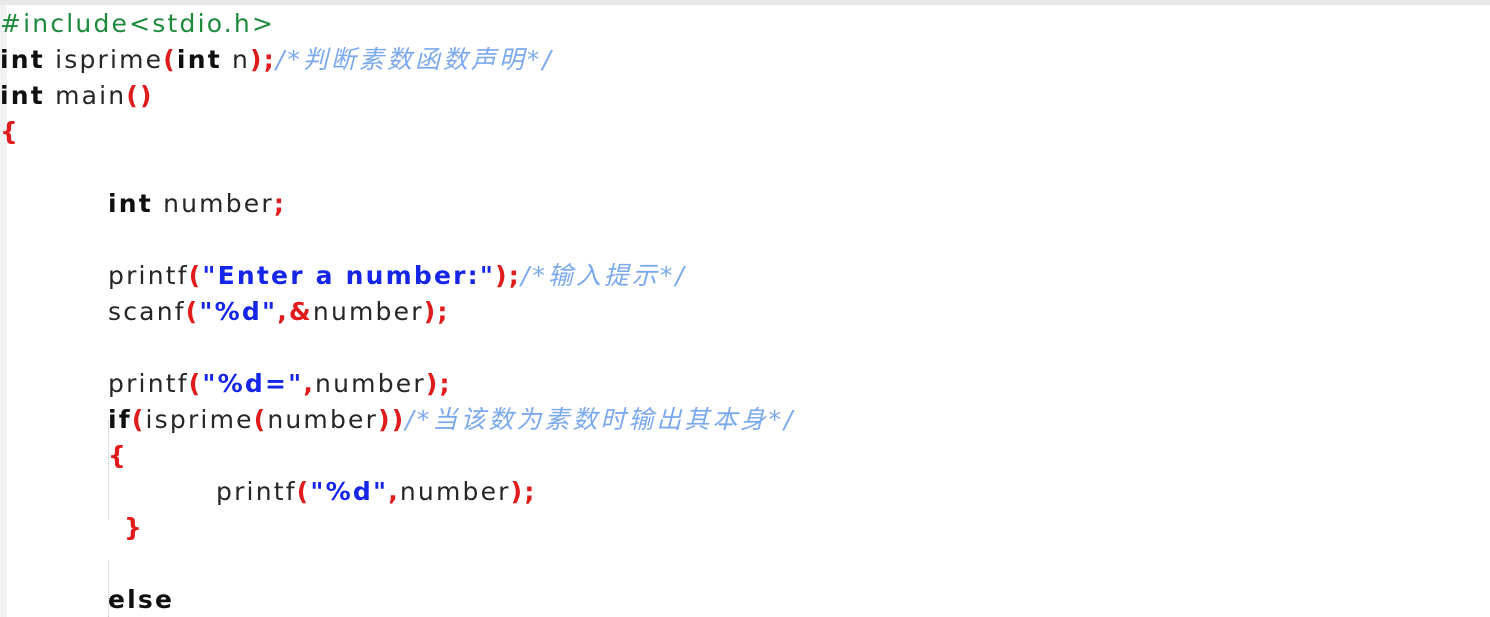 The width and height of the screenshot is (1490, 617). I want to click on code-line: int isprime(int n);/*判断素数函数声明*/, so click(745, 60).